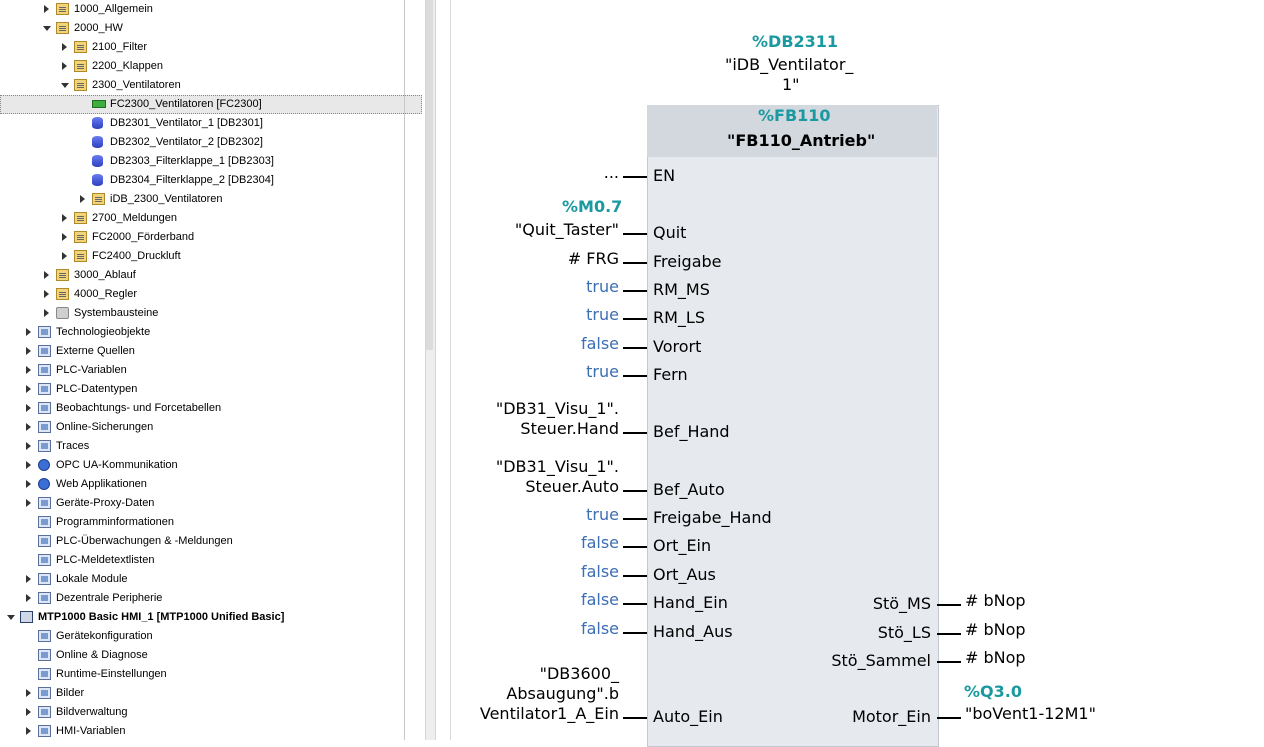 This screenshot has height=747, width=1264. I want to click on tree-item-label: Systembausteine, so click(116, 313).